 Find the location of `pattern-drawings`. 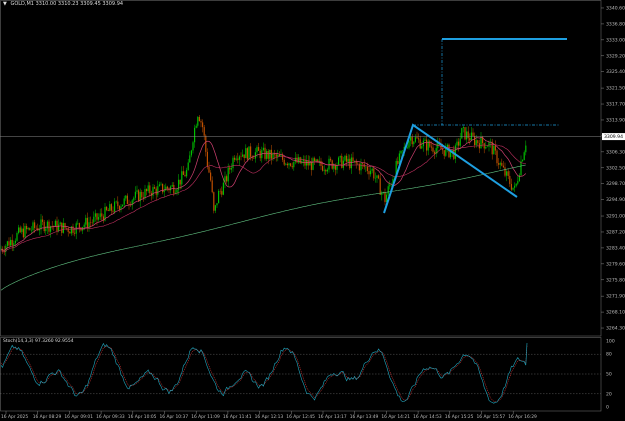

pattern-drawings is located at coordinates (475, 126).